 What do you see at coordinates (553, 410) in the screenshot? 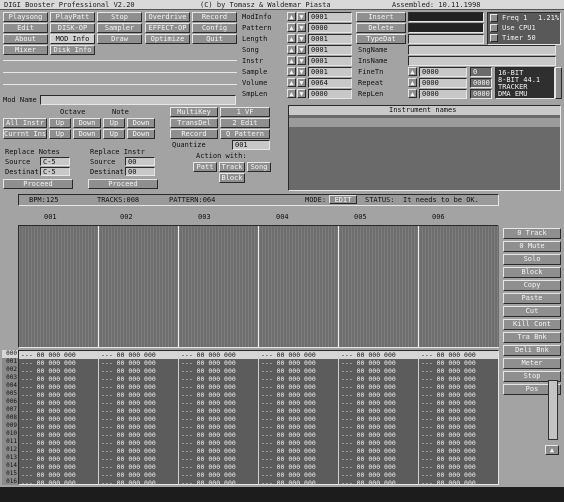
I see `pattern-scrollbar` at bounding box center [553, 410].